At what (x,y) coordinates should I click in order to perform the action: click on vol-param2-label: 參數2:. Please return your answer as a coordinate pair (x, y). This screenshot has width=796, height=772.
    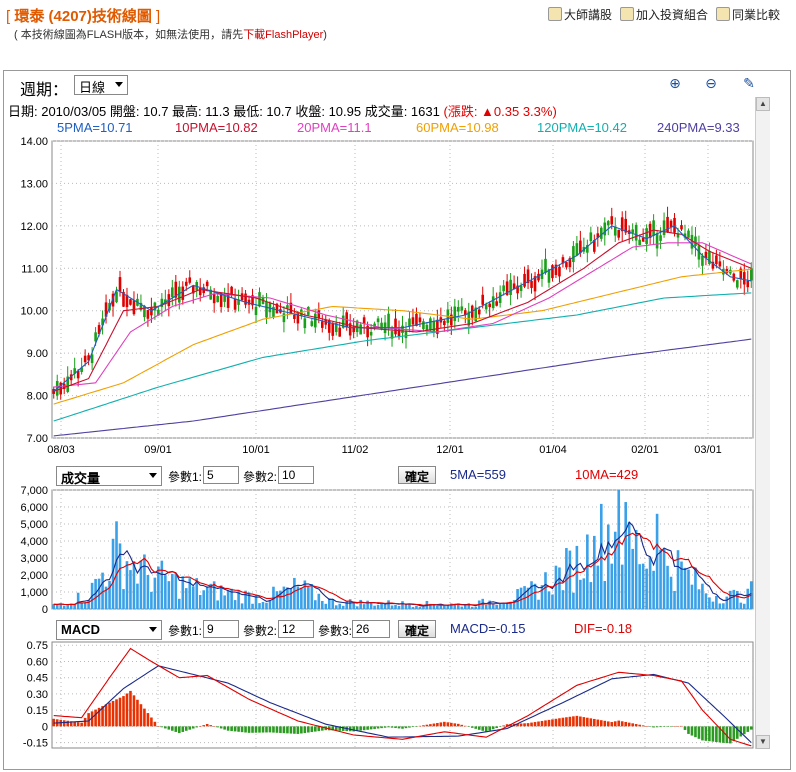
    Looking at the image, I should click on (260, 477).